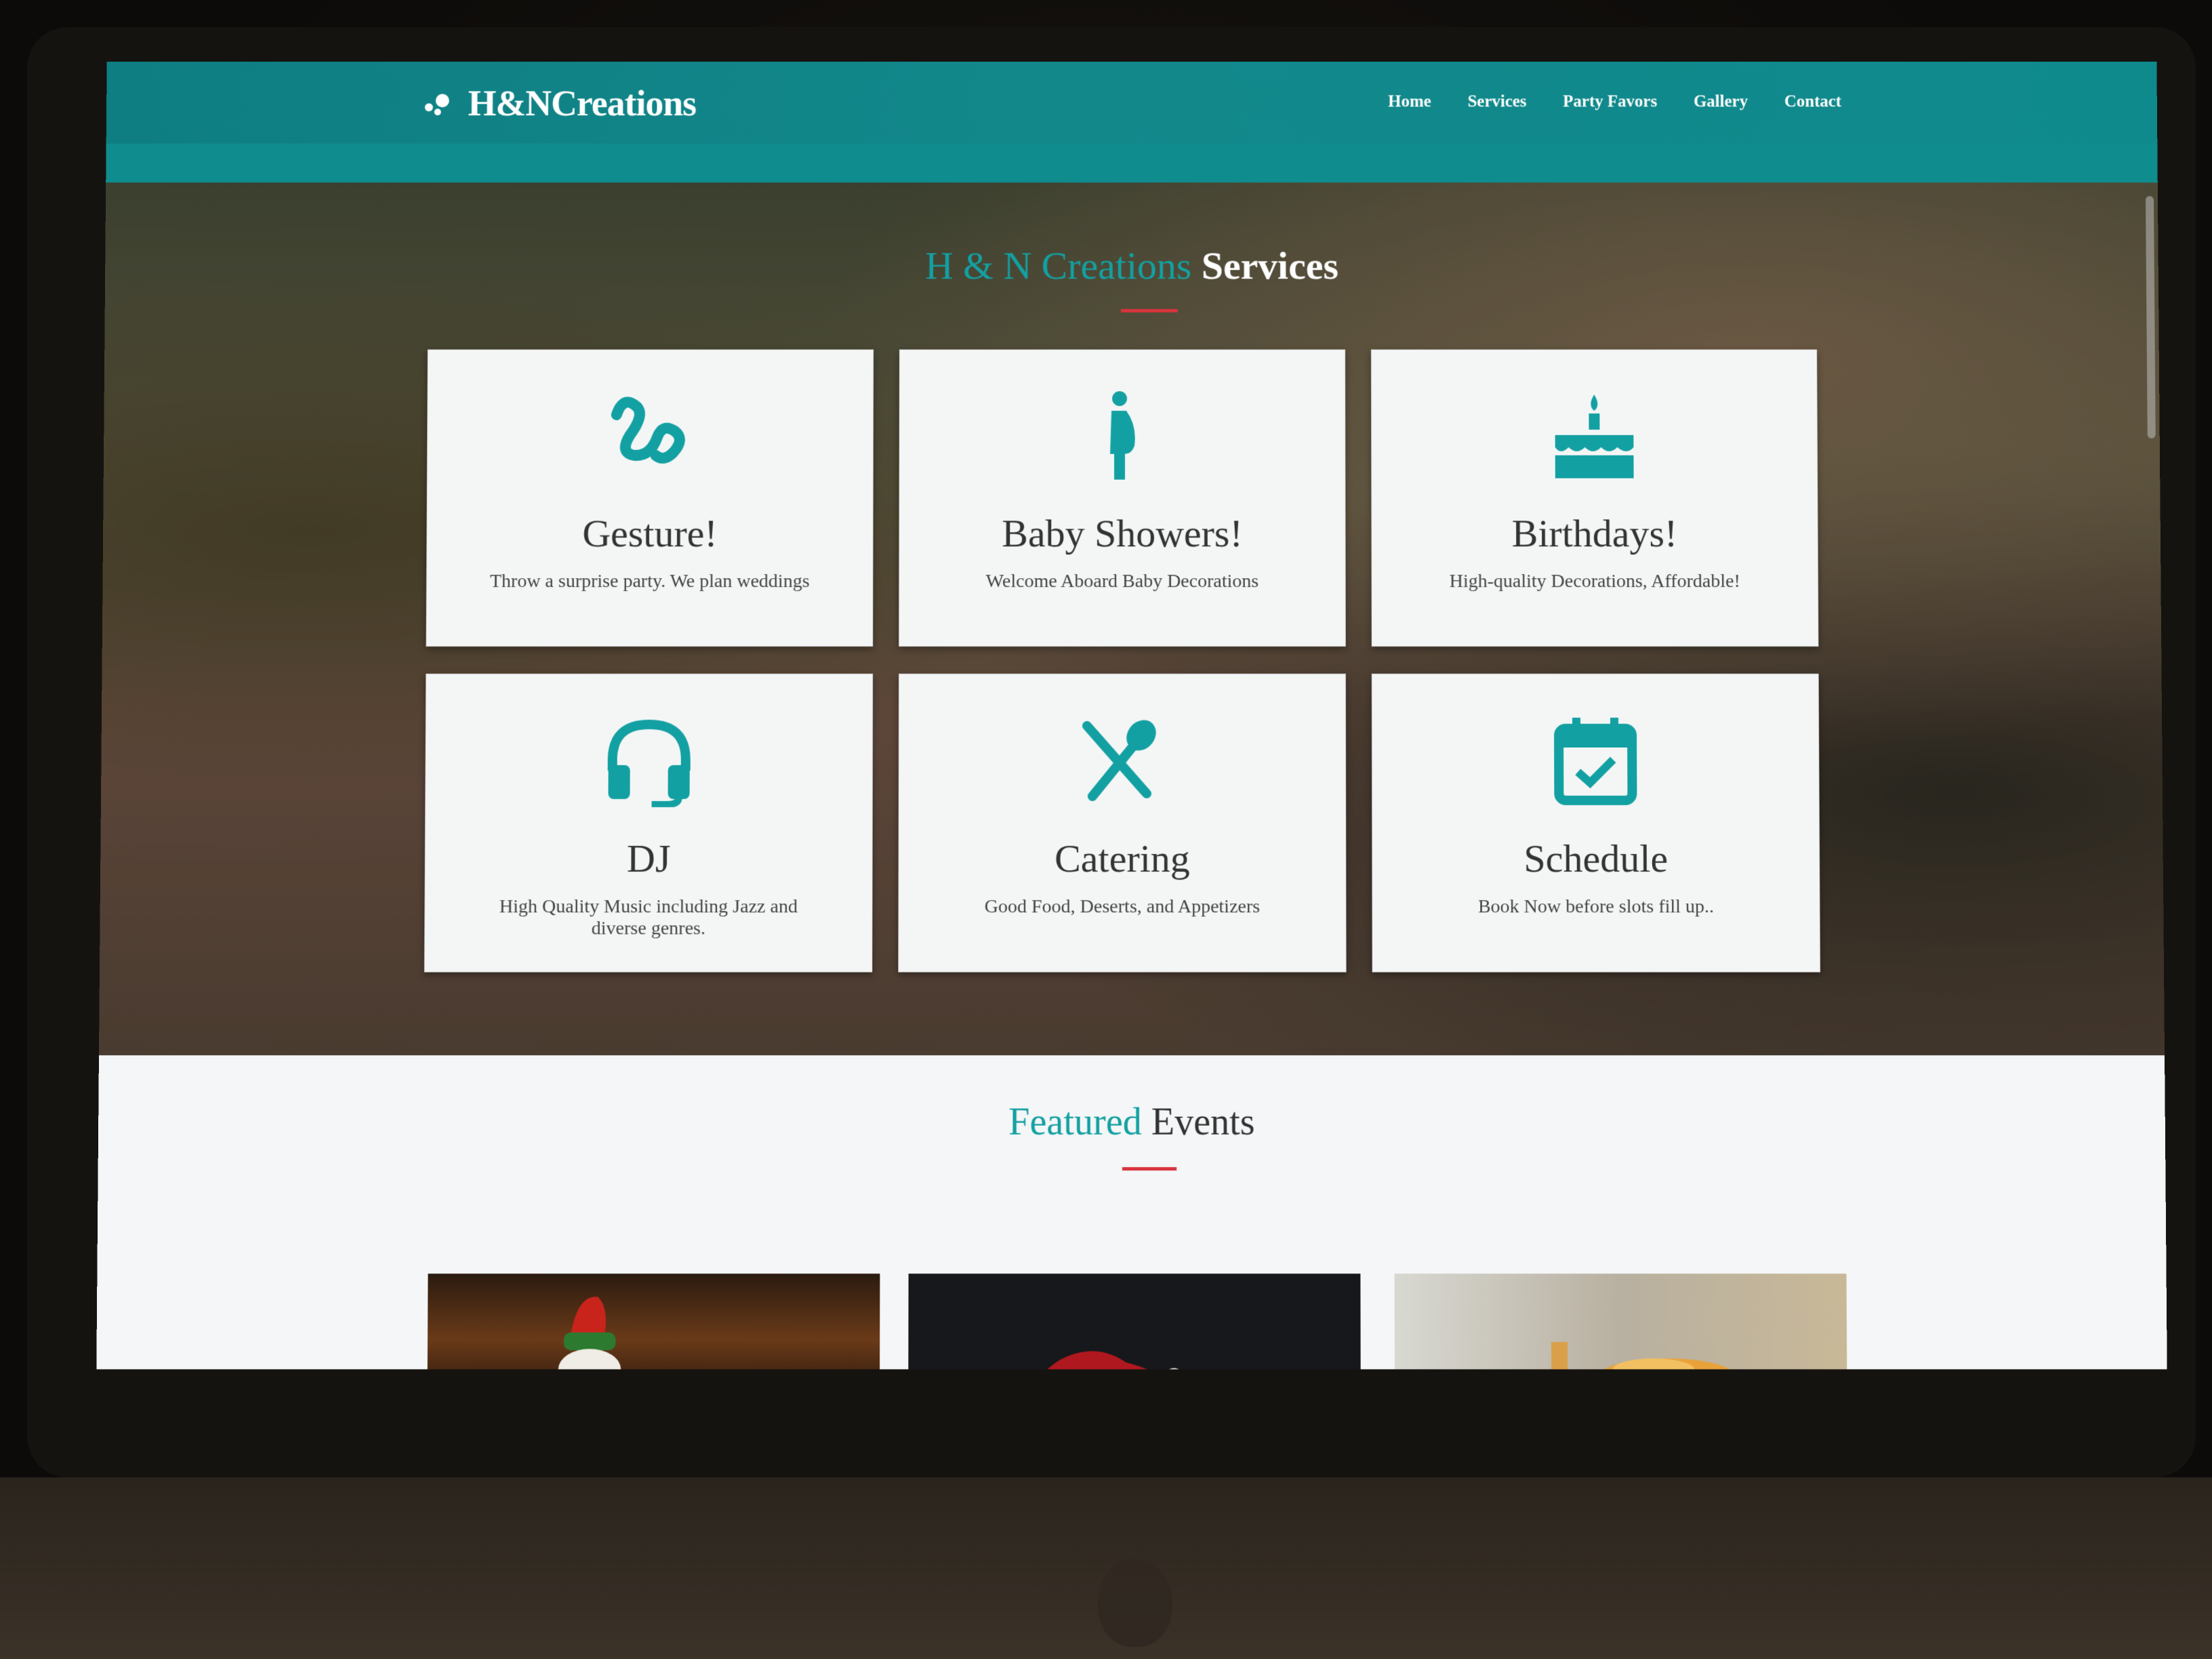  I want to click on featured-title-accent: Featured, so click(1075, 1122).